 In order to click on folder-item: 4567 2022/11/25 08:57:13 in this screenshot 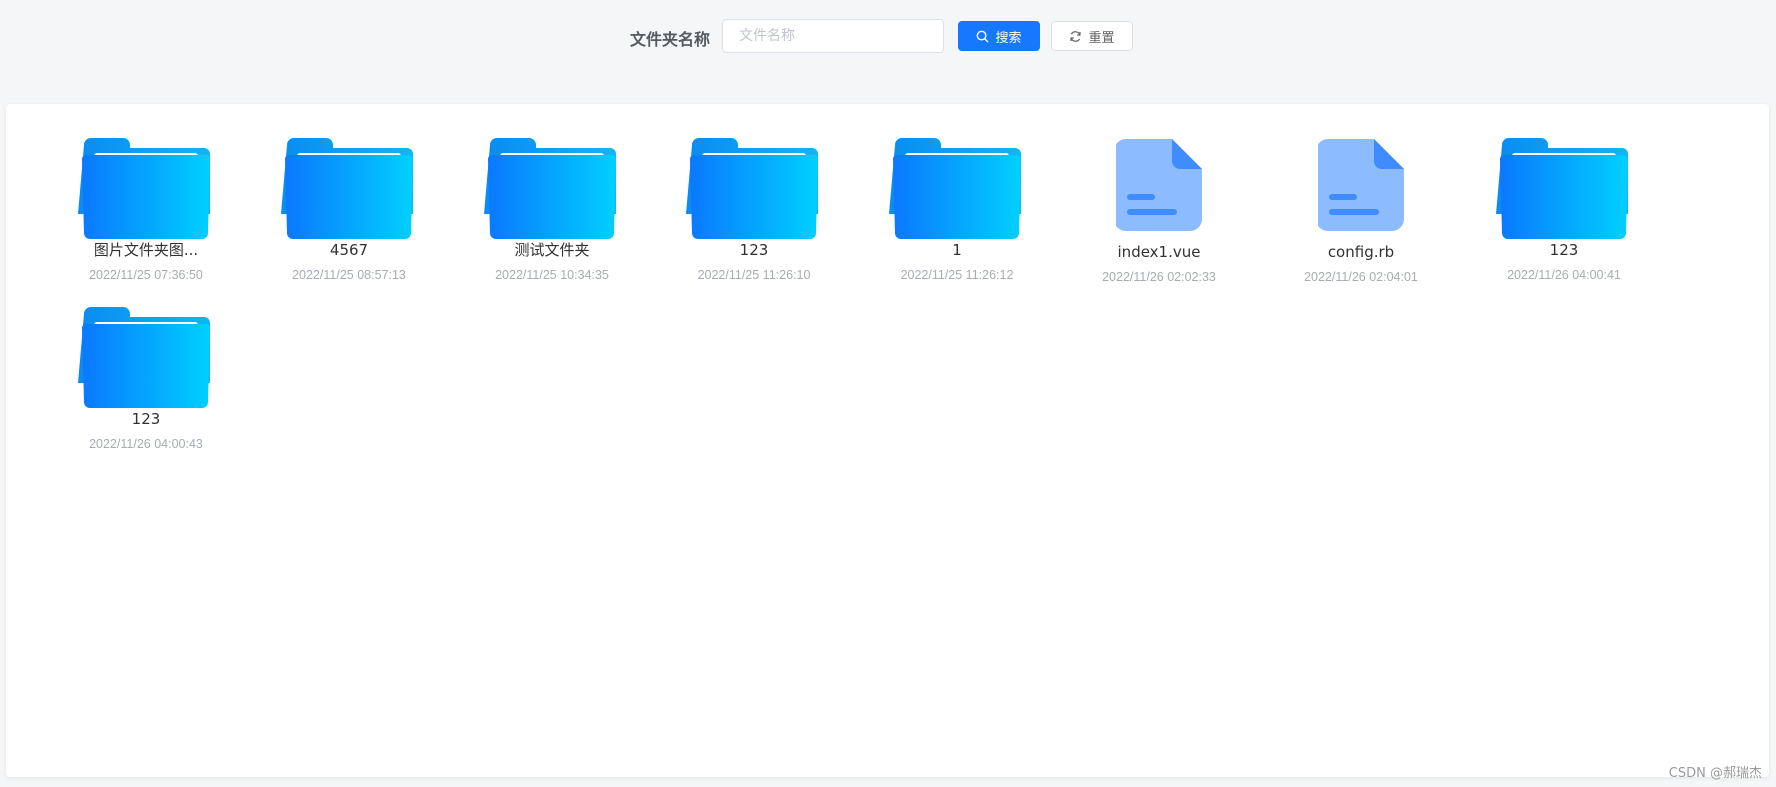, I will do `click(349, 209)`.